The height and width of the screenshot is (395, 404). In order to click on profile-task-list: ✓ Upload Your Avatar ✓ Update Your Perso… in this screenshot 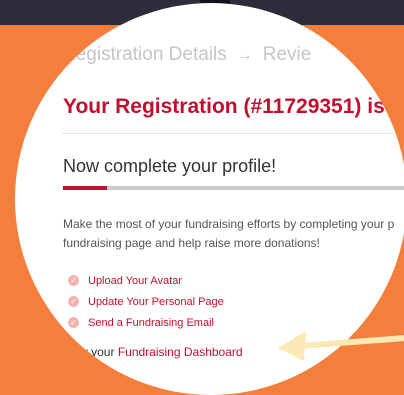, I will do `click(146, 301)`.